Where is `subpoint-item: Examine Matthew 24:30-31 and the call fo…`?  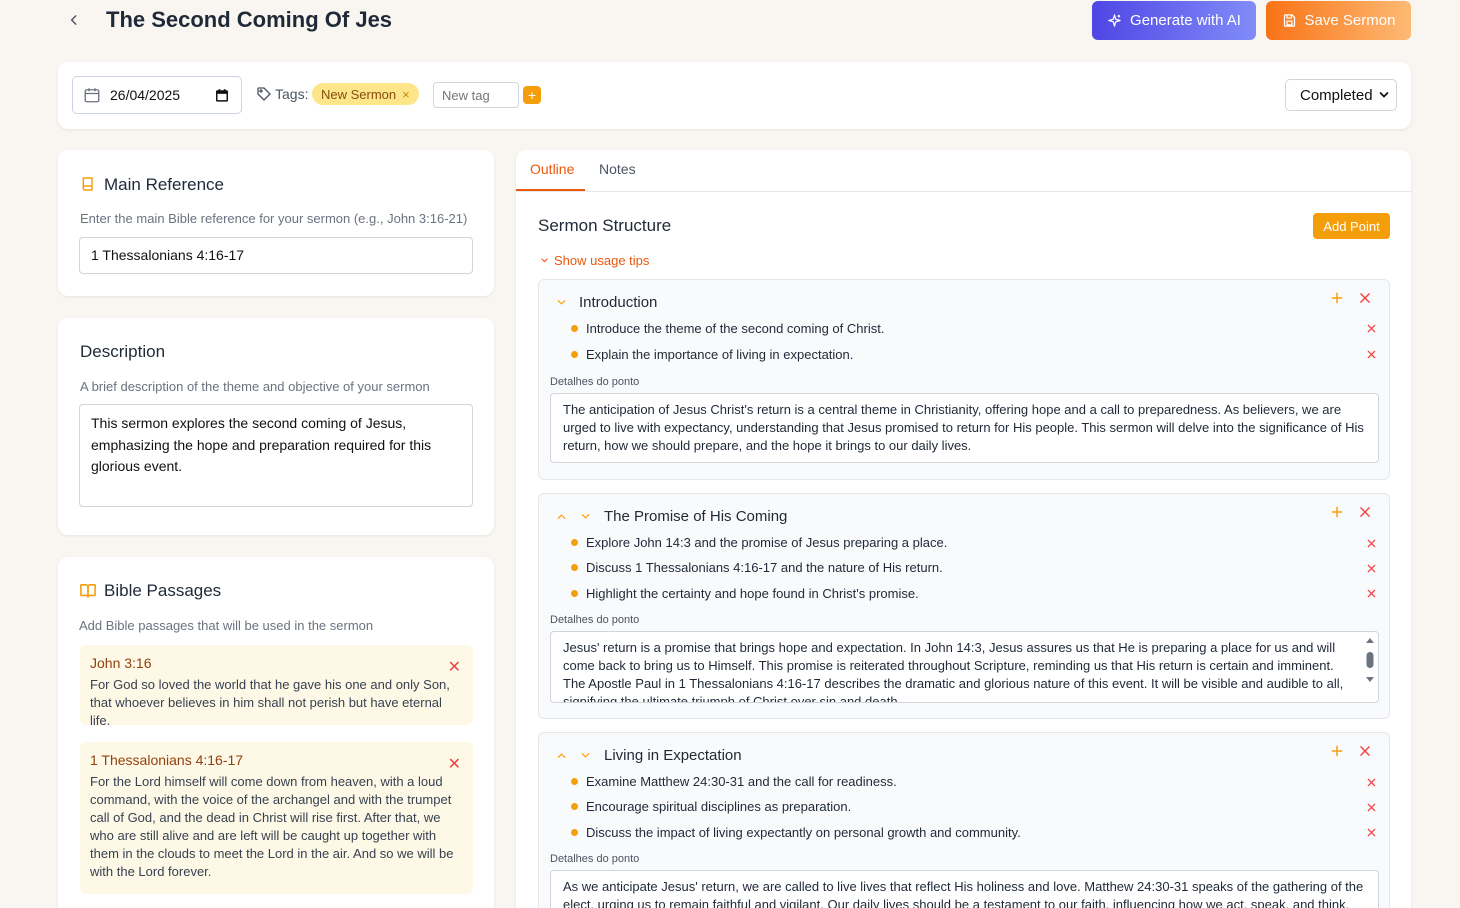
subpoint-item: Examine Matthew 24:30-31 and the call fo… is located at coordinates (734, 781).